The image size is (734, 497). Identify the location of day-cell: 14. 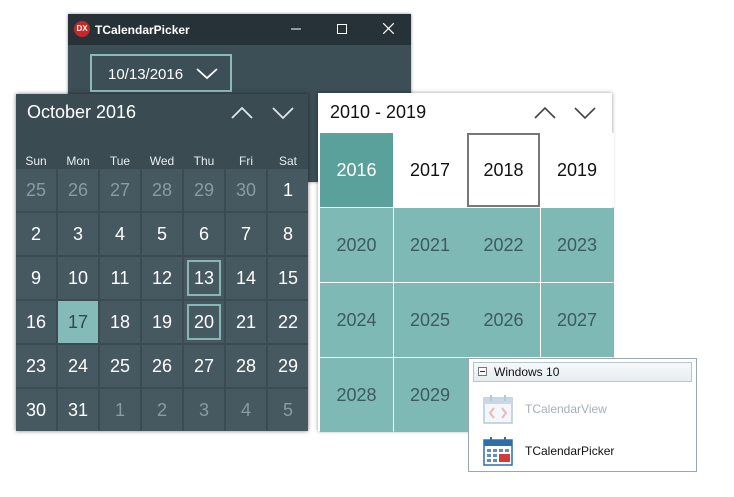
(246, 278).